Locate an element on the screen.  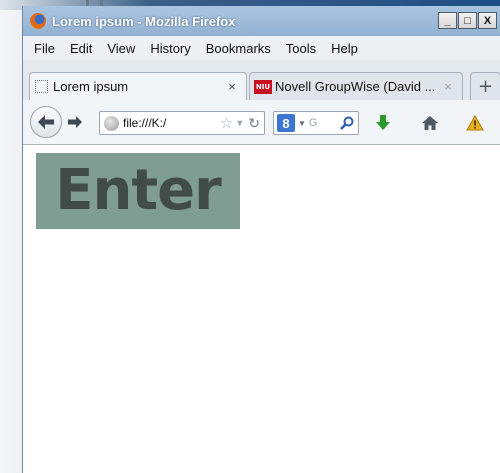
back-arrow-icon is located at coordinates (46, 122).